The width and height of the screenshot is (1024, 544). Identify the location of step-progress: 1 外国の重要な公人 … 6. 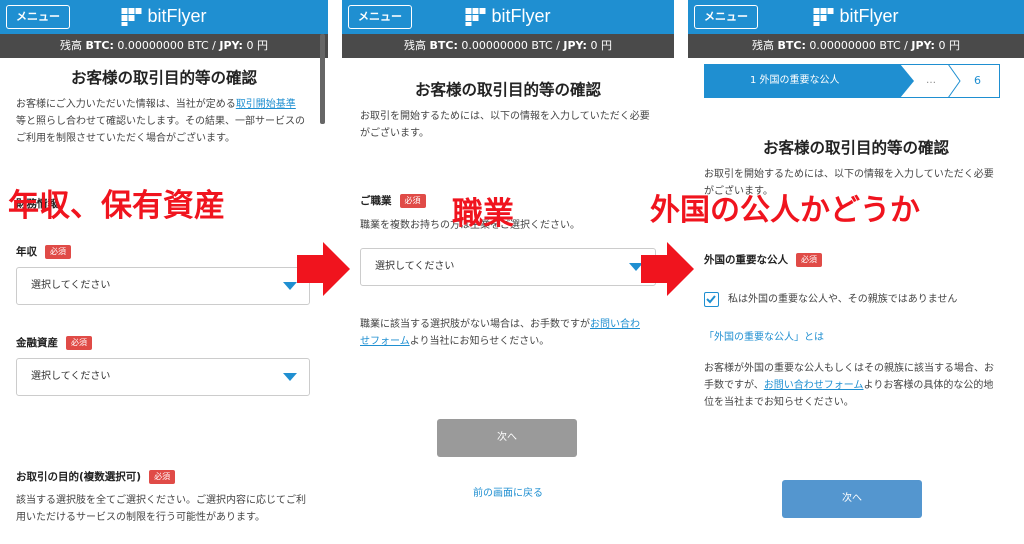
(852, 81).